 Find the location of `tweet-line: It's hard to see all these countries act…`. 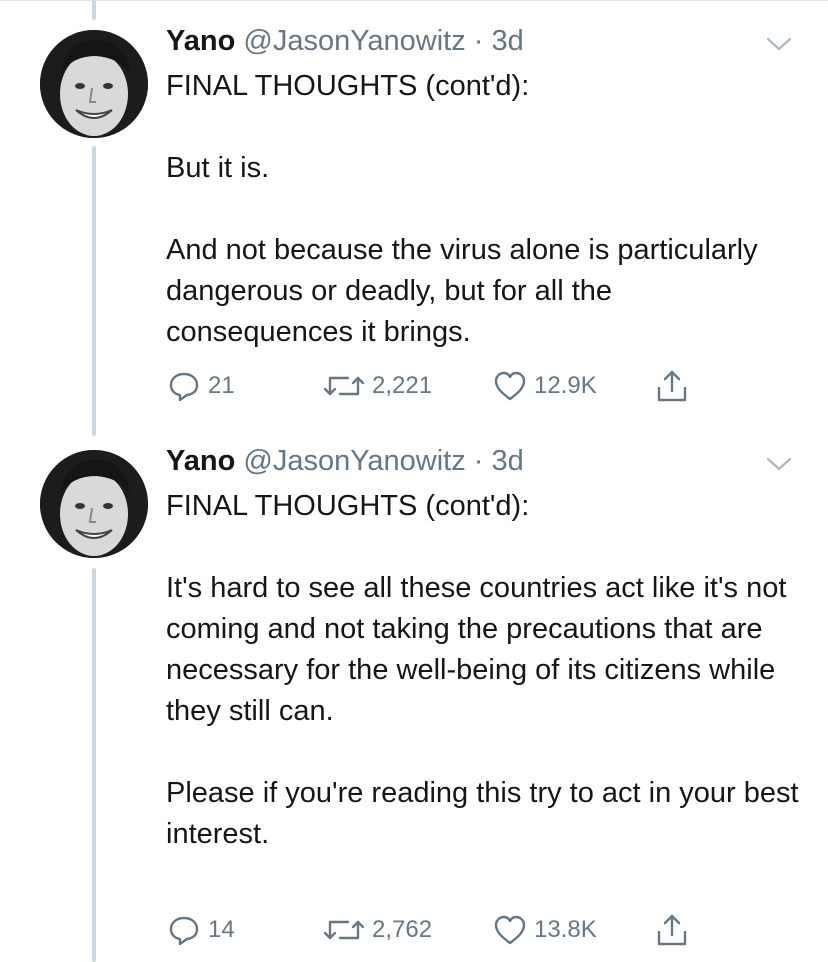

tweet-line: It's hard to see all these countries act… is located at coordinates (476, 649).